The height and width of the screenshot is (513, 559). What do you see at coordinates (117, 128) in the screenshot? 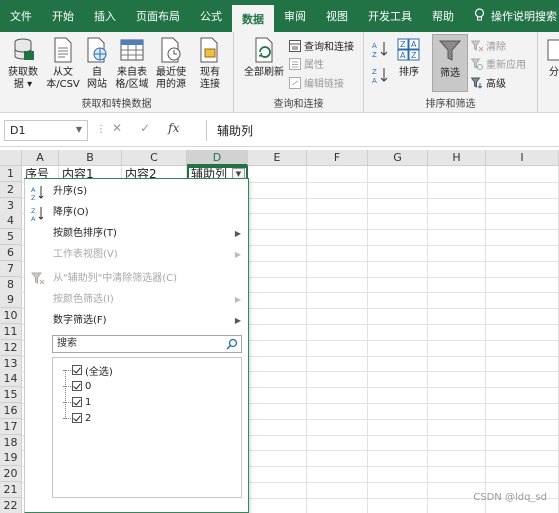
I see `cancel-icon: ✕` at bounding box center [117, 128].